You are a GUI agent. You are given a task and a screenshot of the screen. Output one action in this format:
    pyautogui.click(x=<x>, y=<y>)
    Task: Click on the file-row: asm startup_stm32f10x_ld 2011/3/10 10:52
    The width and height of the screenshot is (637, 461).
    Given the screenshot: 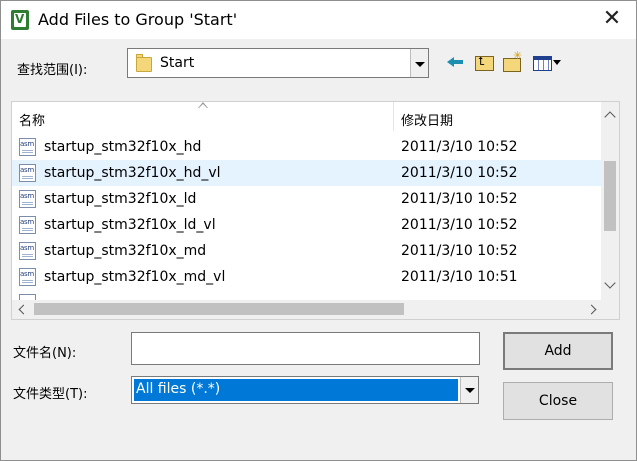 What is the action you would take?
    pyautogui.click(x=307, y=199)
    